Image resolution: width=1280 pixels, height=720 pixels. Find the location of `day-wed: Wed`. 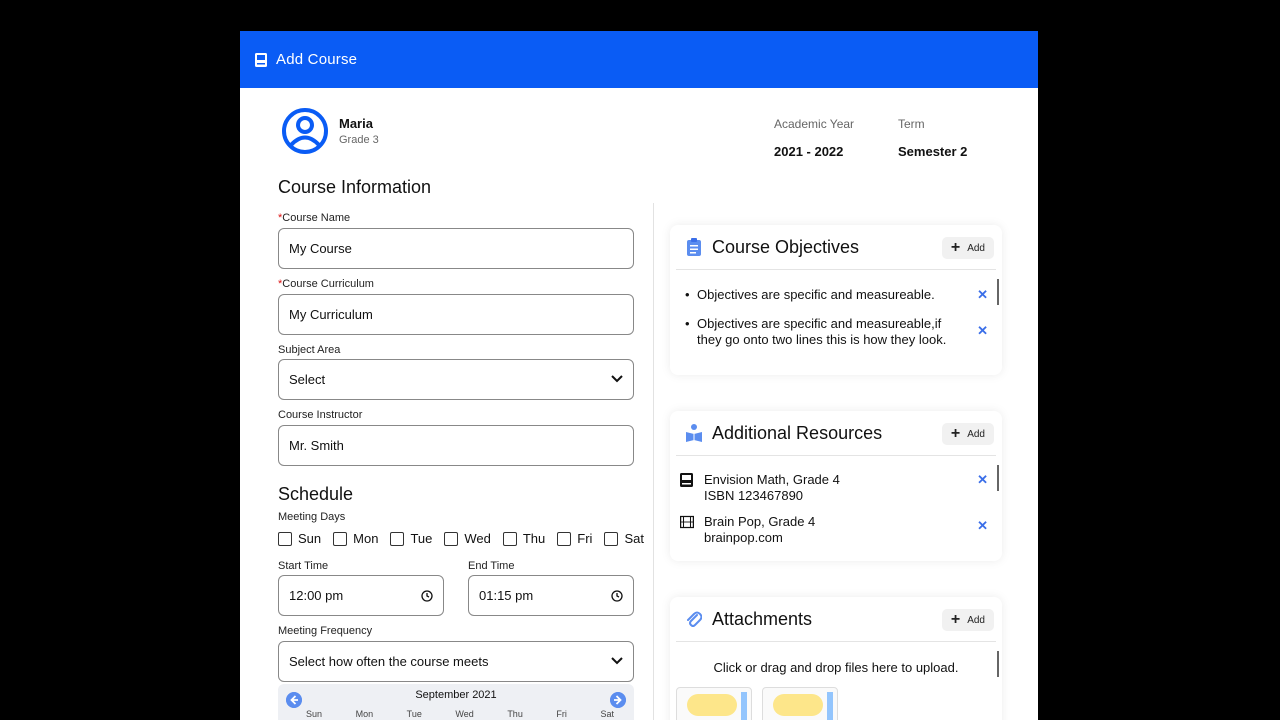

day-wed: Wed is located at coordinates (467, 538).